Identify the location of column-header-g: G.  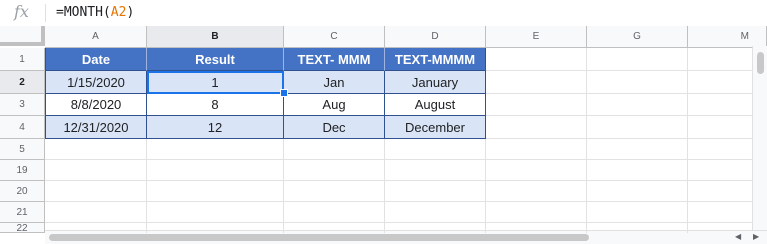
(637, 37).